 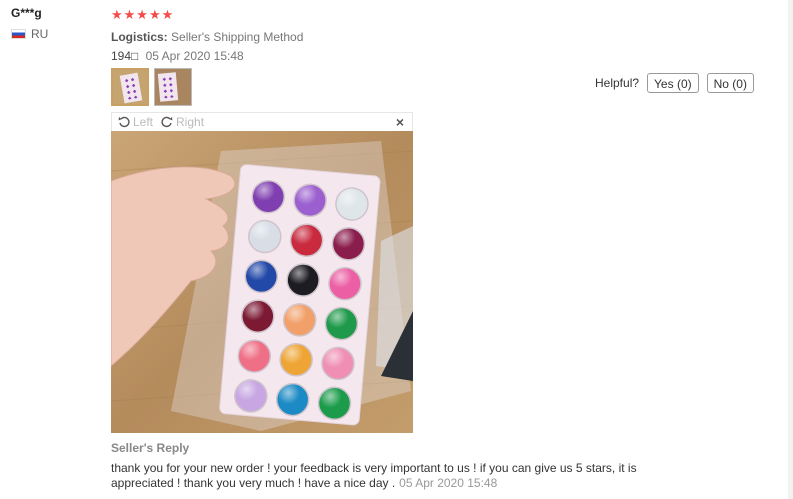 I want to click on helpful-vote: Helpful? Yes (0) No (0), so click(x=678, y=83).